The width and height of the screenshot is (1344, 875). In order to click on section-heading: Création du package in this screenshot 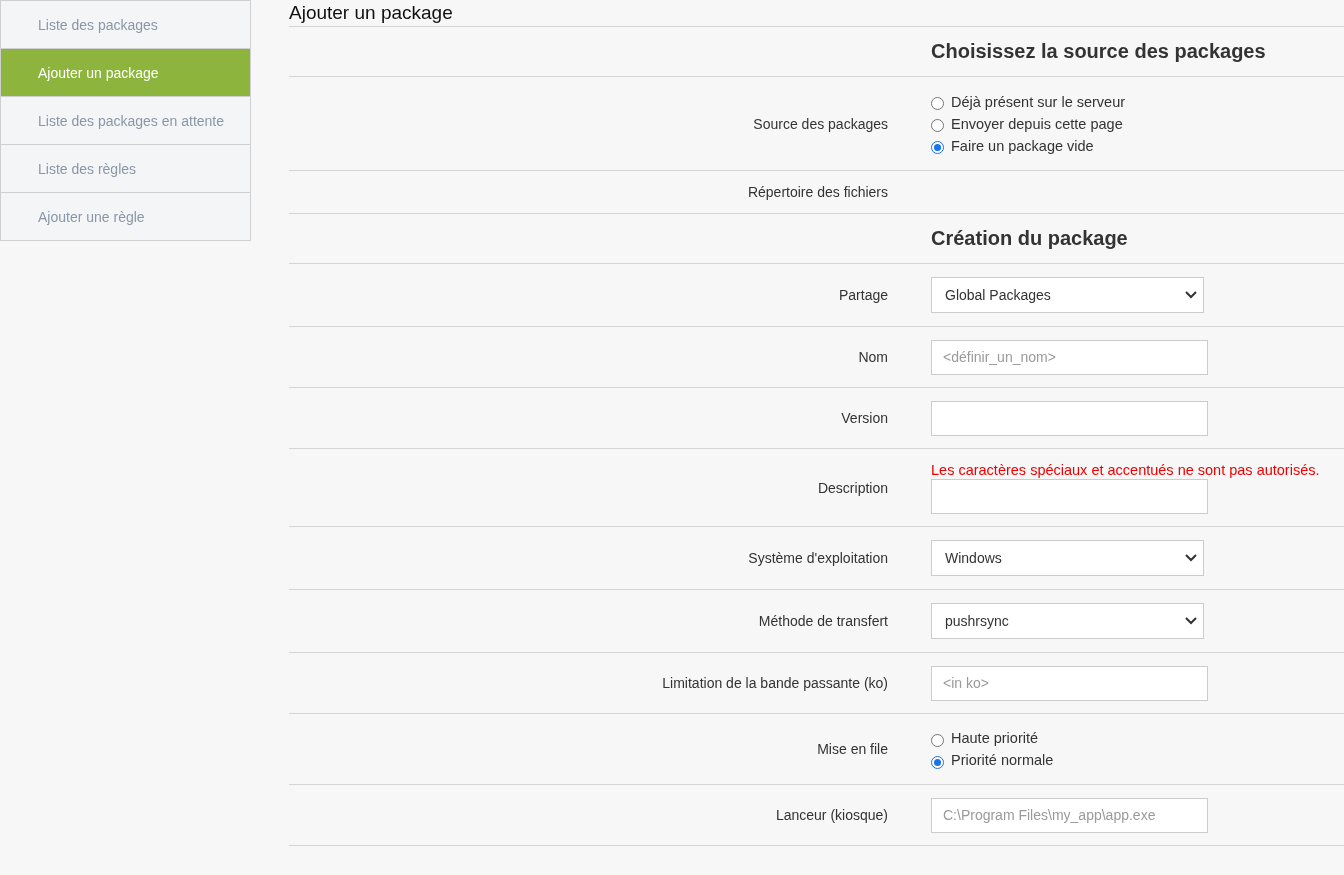, I will do `click(1029, 238)`.